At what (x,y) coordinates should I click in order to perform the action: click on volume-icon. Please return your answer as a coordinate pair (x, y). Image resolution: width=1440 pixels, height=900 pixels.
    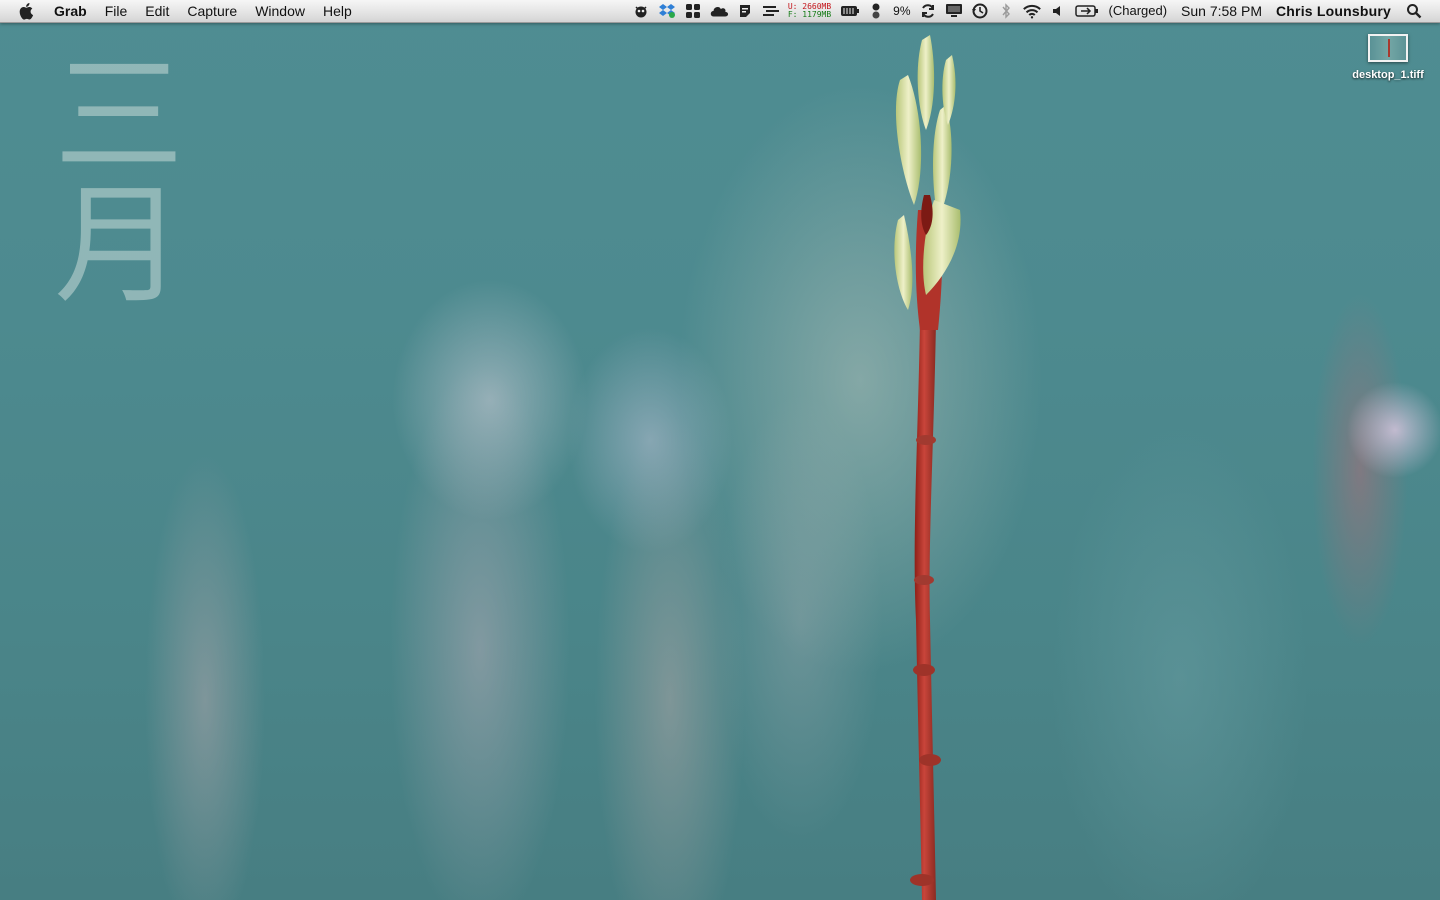
    Looking at the image, I should click on (1058, 11).